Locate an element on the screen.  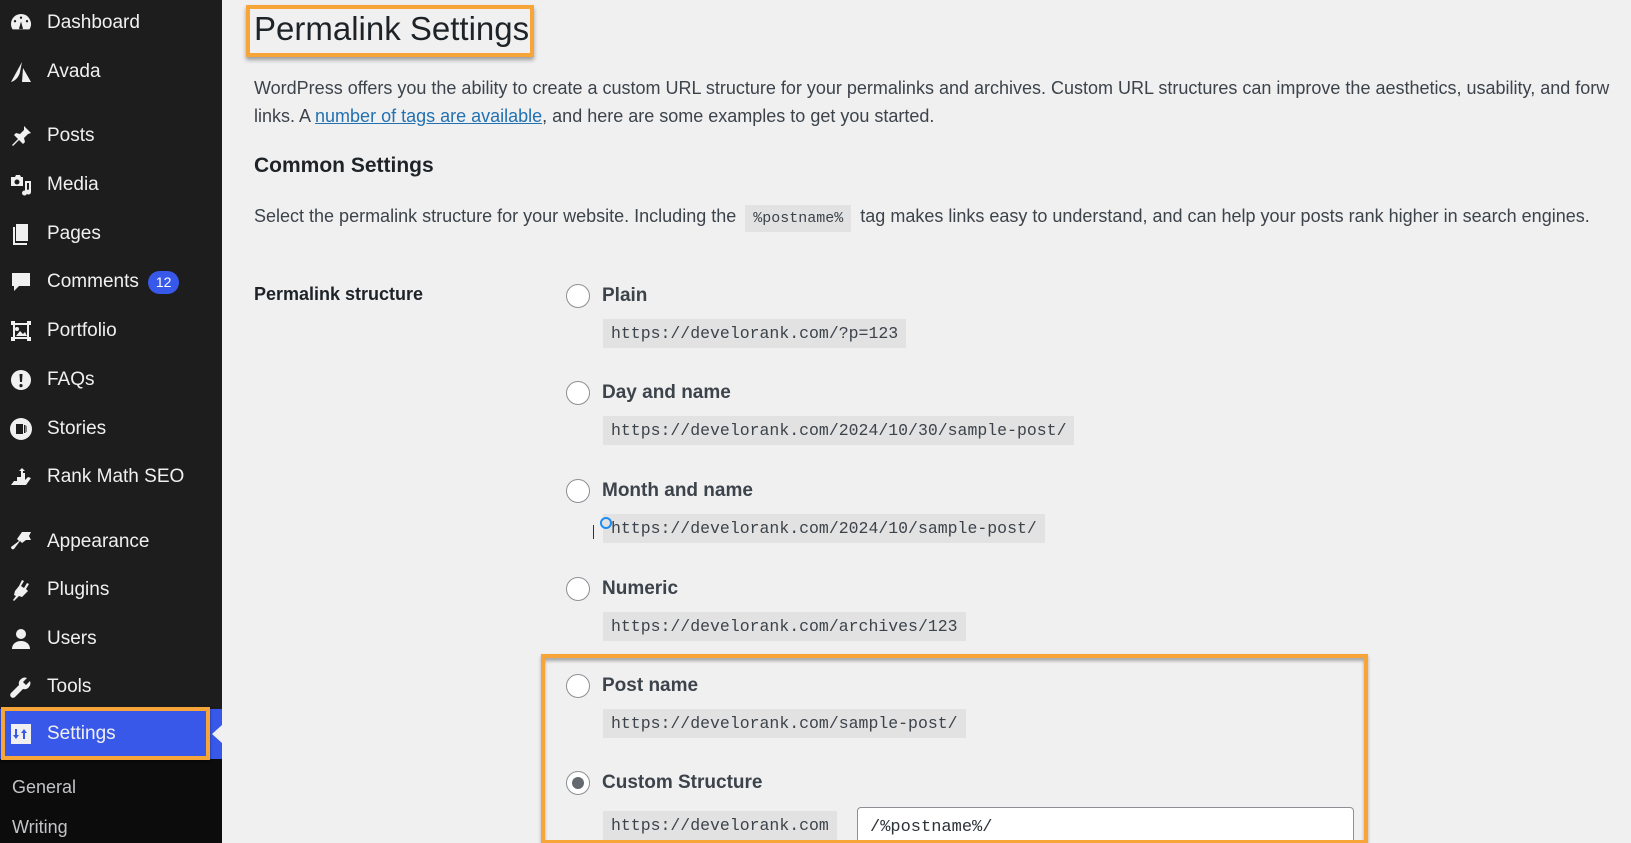
sidebar-item-users: Users is located at coordinates (111, 639).